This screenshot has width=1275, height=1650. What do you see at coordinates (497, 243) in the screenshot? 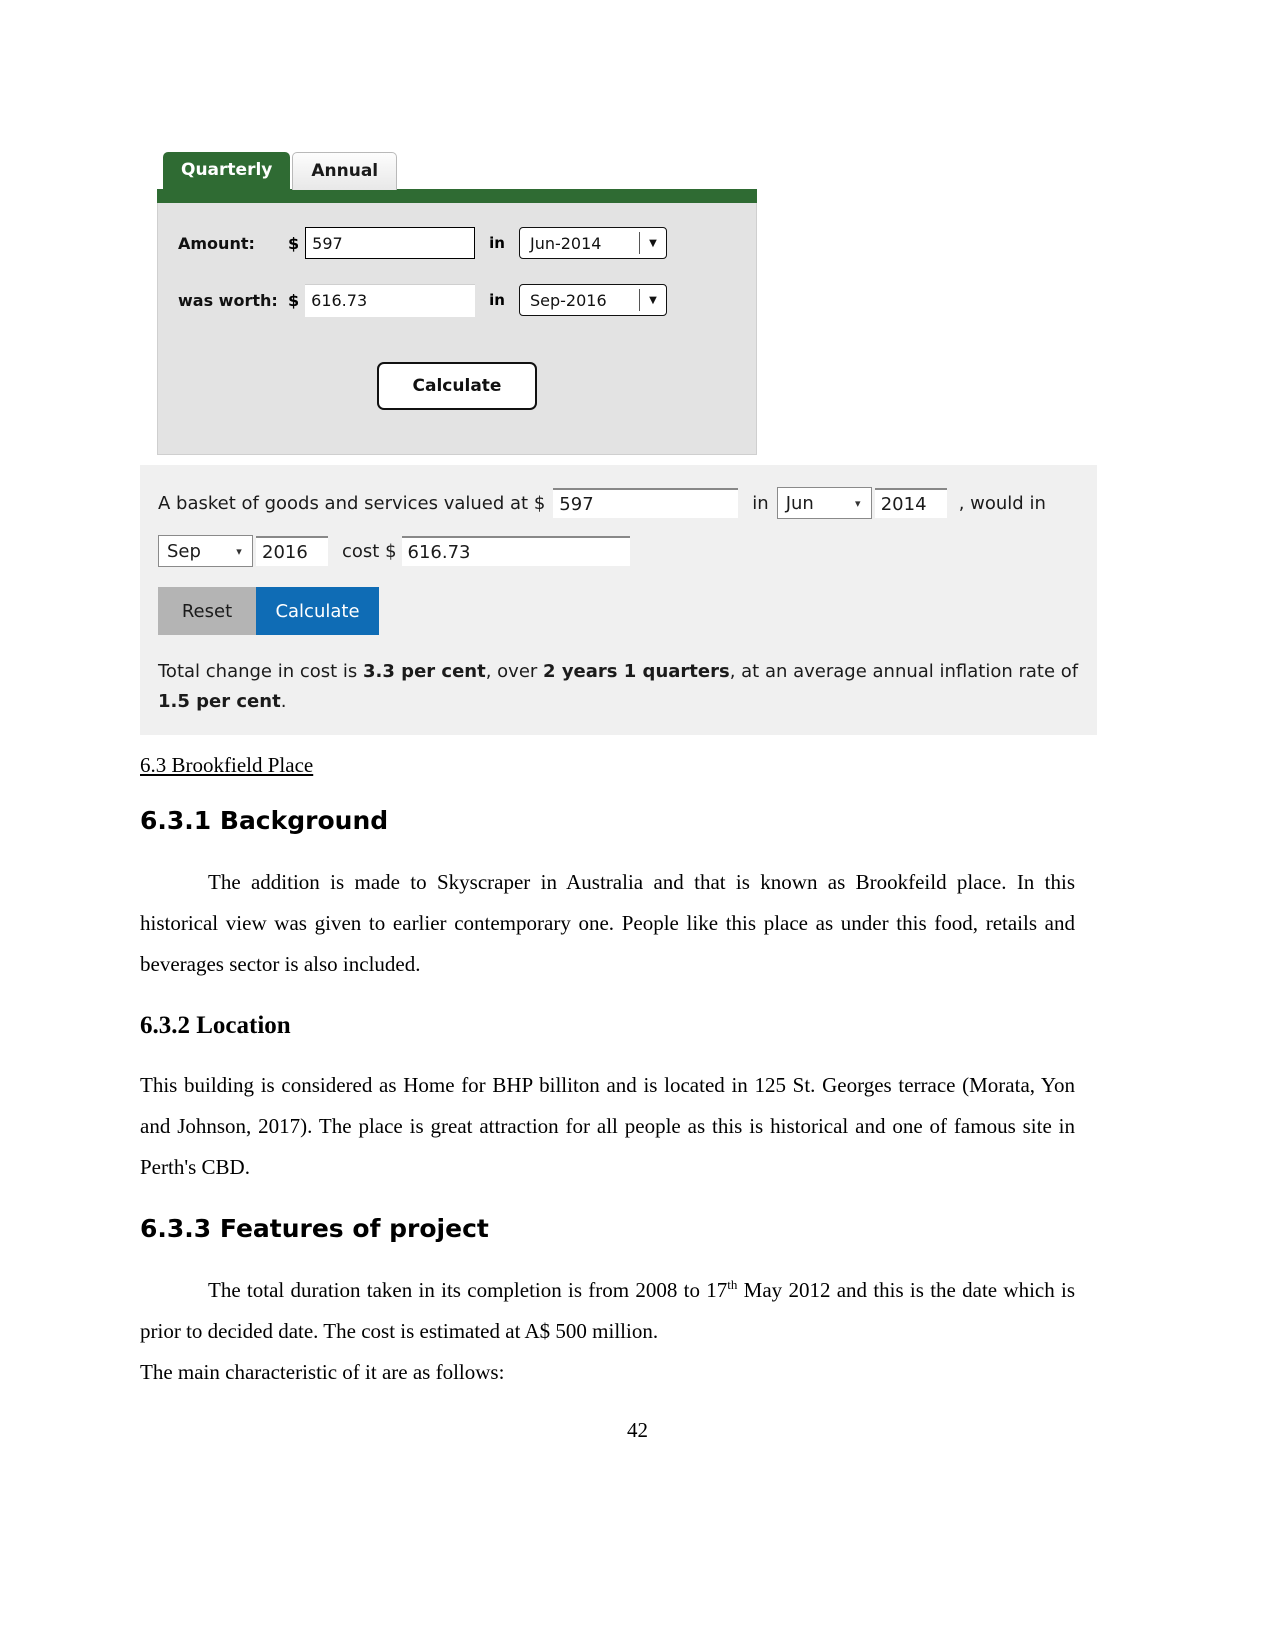
I see `amount-connector-label: in` at bounding box center [497, 243].